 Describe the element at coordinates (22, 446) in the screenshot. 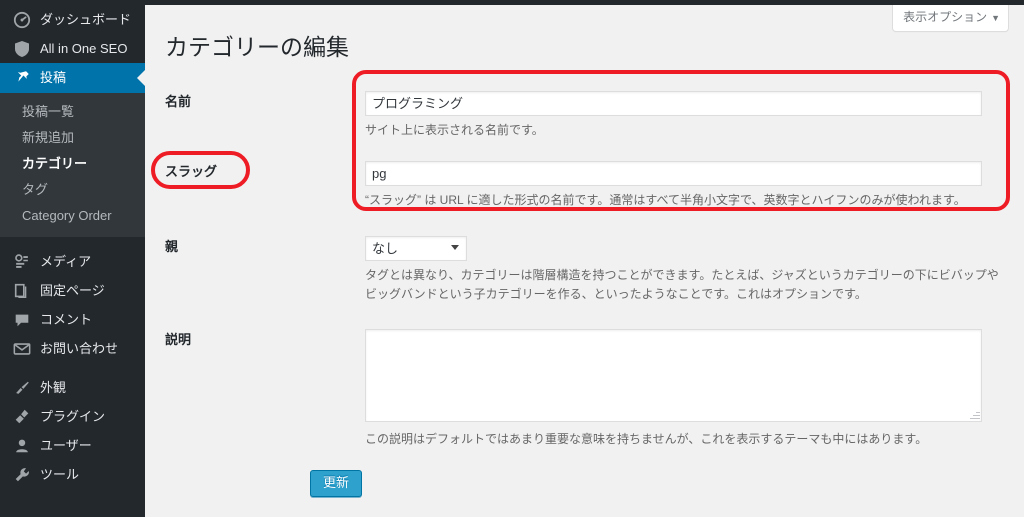

I see `user-icon` at that location.